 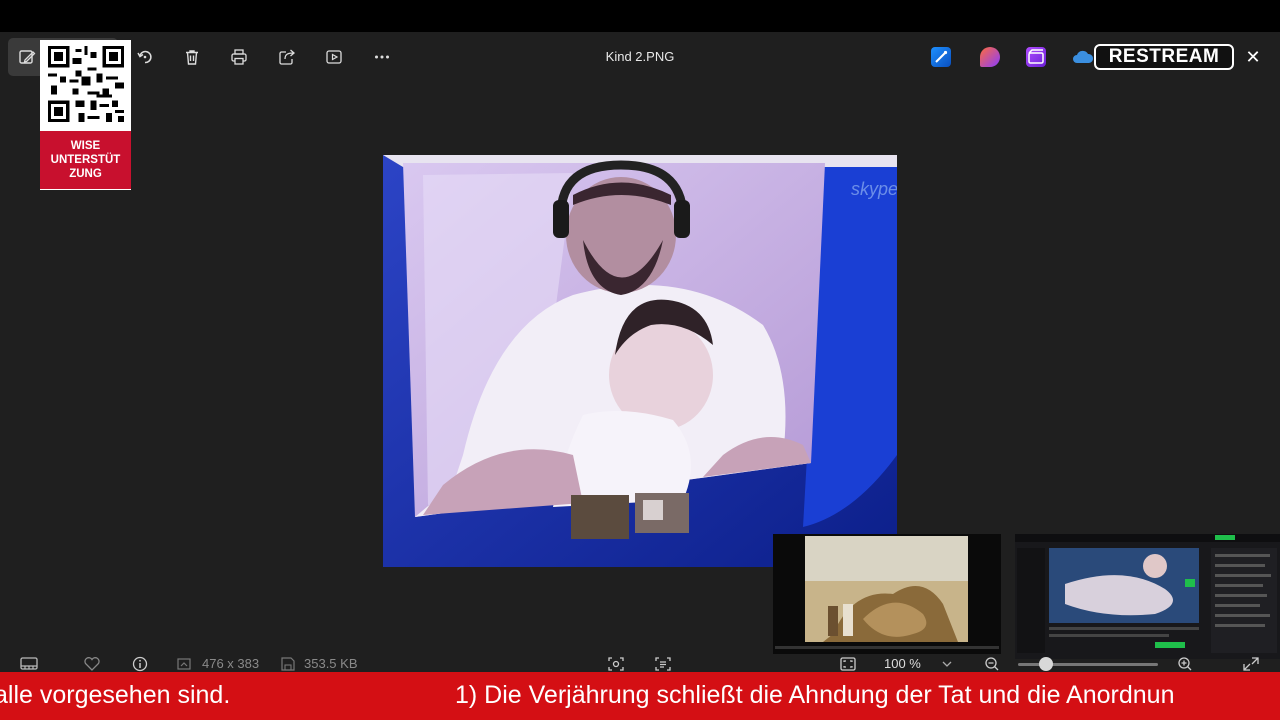 I want to click on pip-stream-dashboard, so click(x=1147, y=596).